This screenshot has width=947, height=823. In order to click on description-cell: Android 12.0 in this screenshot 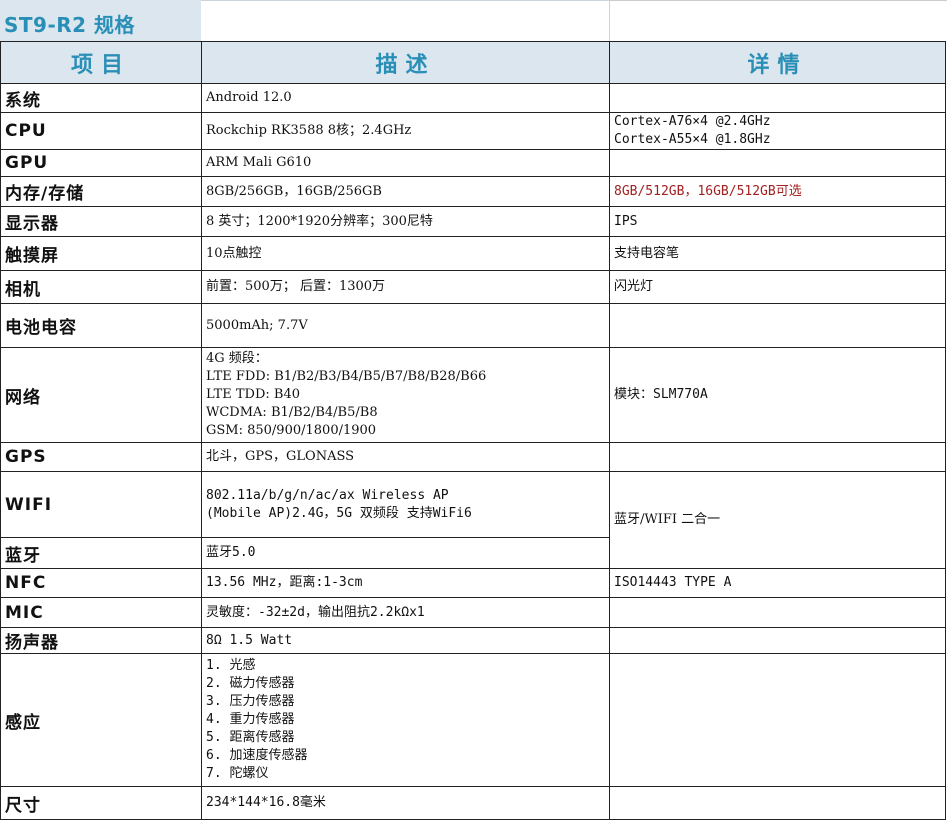, I will do `click(405, 98)`.